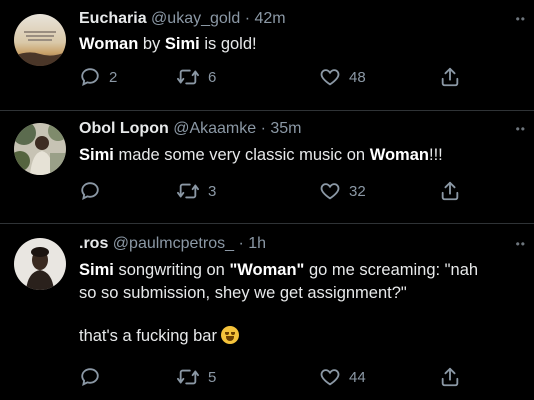  What do you see at coordinates (93, 243) in the screenshot?
I see `display-name: .ros` at bounding box center [93, 243].